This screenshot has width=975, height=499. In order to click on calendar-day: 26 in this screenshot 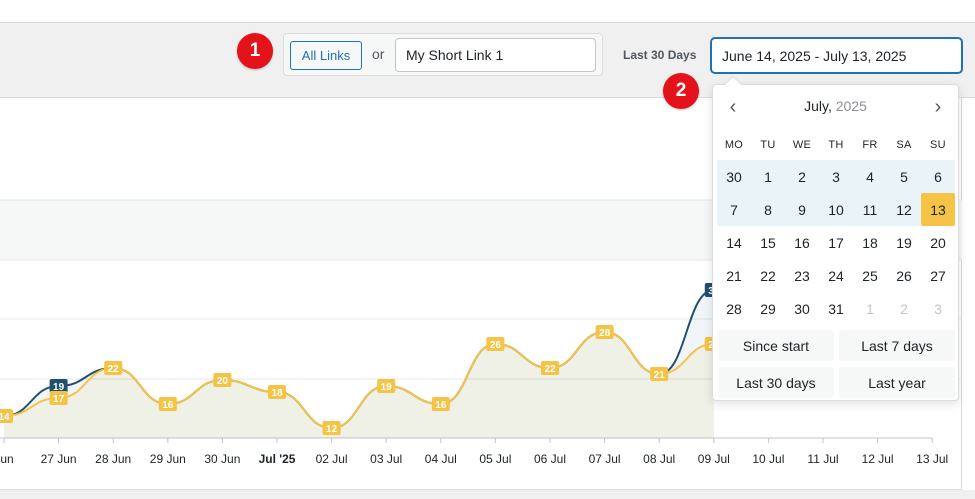, I will do `click(904, 275)`.